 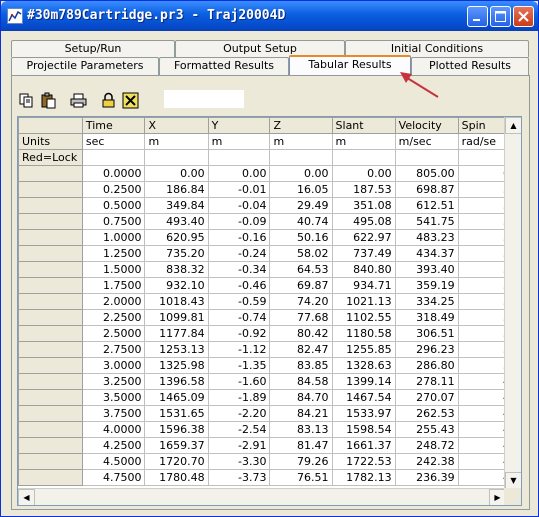 What do you see at coordinates (239, 429) in the screenshot?
I see `table-cell: -2.54` at bounding box center [239, 429].